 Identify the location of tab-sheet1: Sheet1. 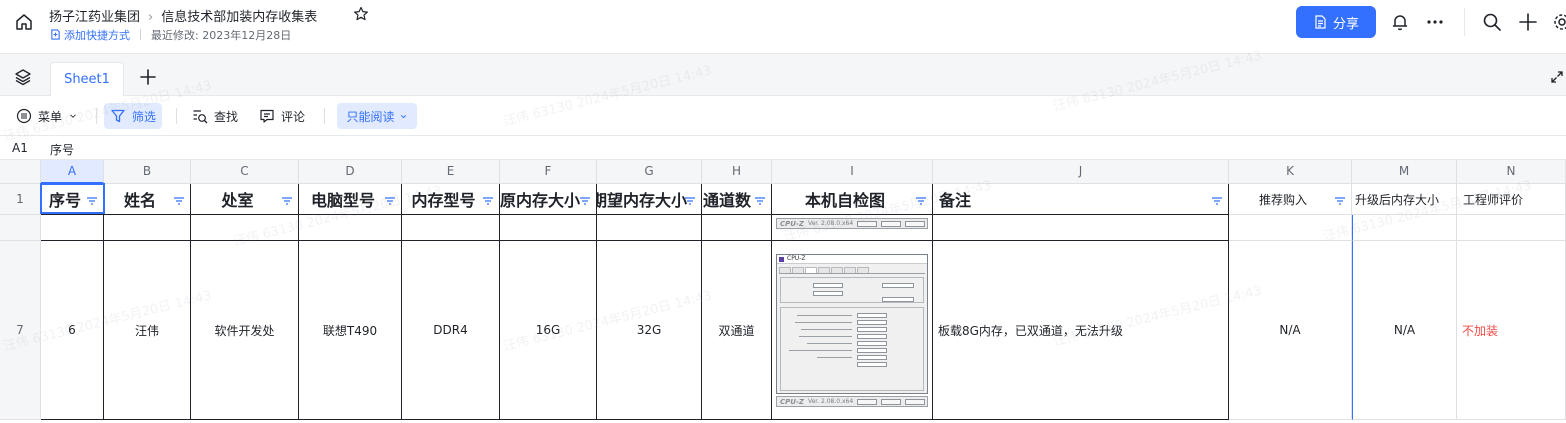
(87, 79).